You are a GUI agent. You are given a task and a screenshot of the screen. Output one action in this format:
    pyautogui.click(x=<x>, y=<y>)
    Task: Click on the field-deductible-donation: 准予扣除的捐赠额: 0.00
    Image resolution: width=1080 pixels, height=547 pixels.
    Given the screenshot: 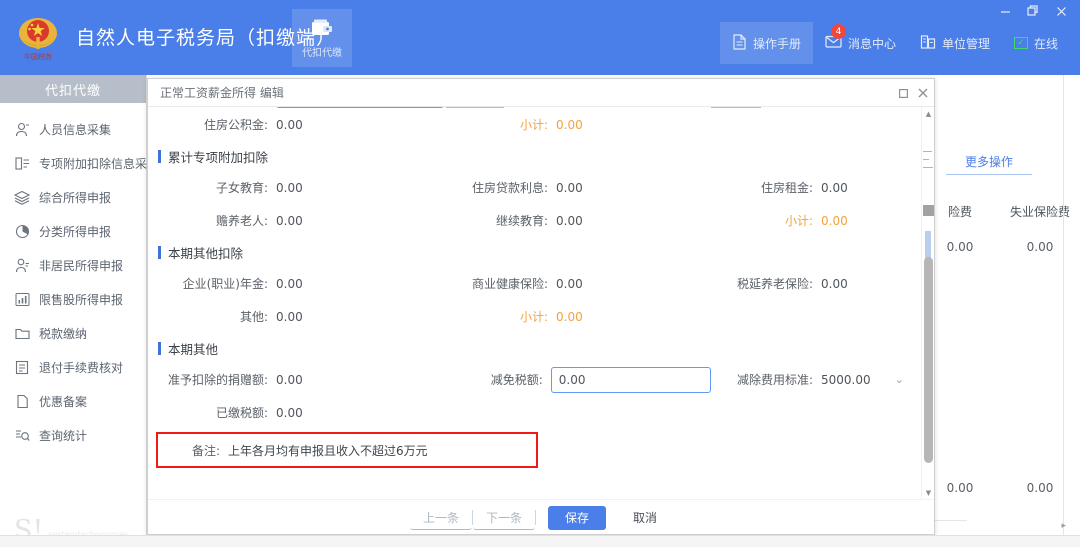 What is the action you would take?
    pyautogui.click(x=301, y=379)
    